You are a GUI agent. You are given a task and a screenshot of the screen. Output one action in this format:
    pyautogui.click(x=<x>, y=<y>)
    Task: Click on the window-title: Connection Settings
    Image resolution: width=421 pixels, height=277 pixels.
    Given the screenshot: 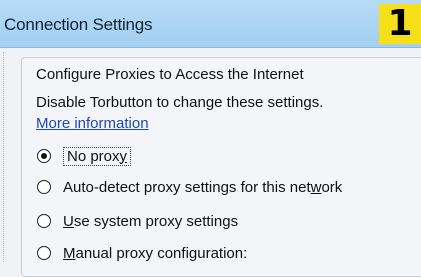 What is the action you would take?
    pyautogui.click(x=78, y=24)
    